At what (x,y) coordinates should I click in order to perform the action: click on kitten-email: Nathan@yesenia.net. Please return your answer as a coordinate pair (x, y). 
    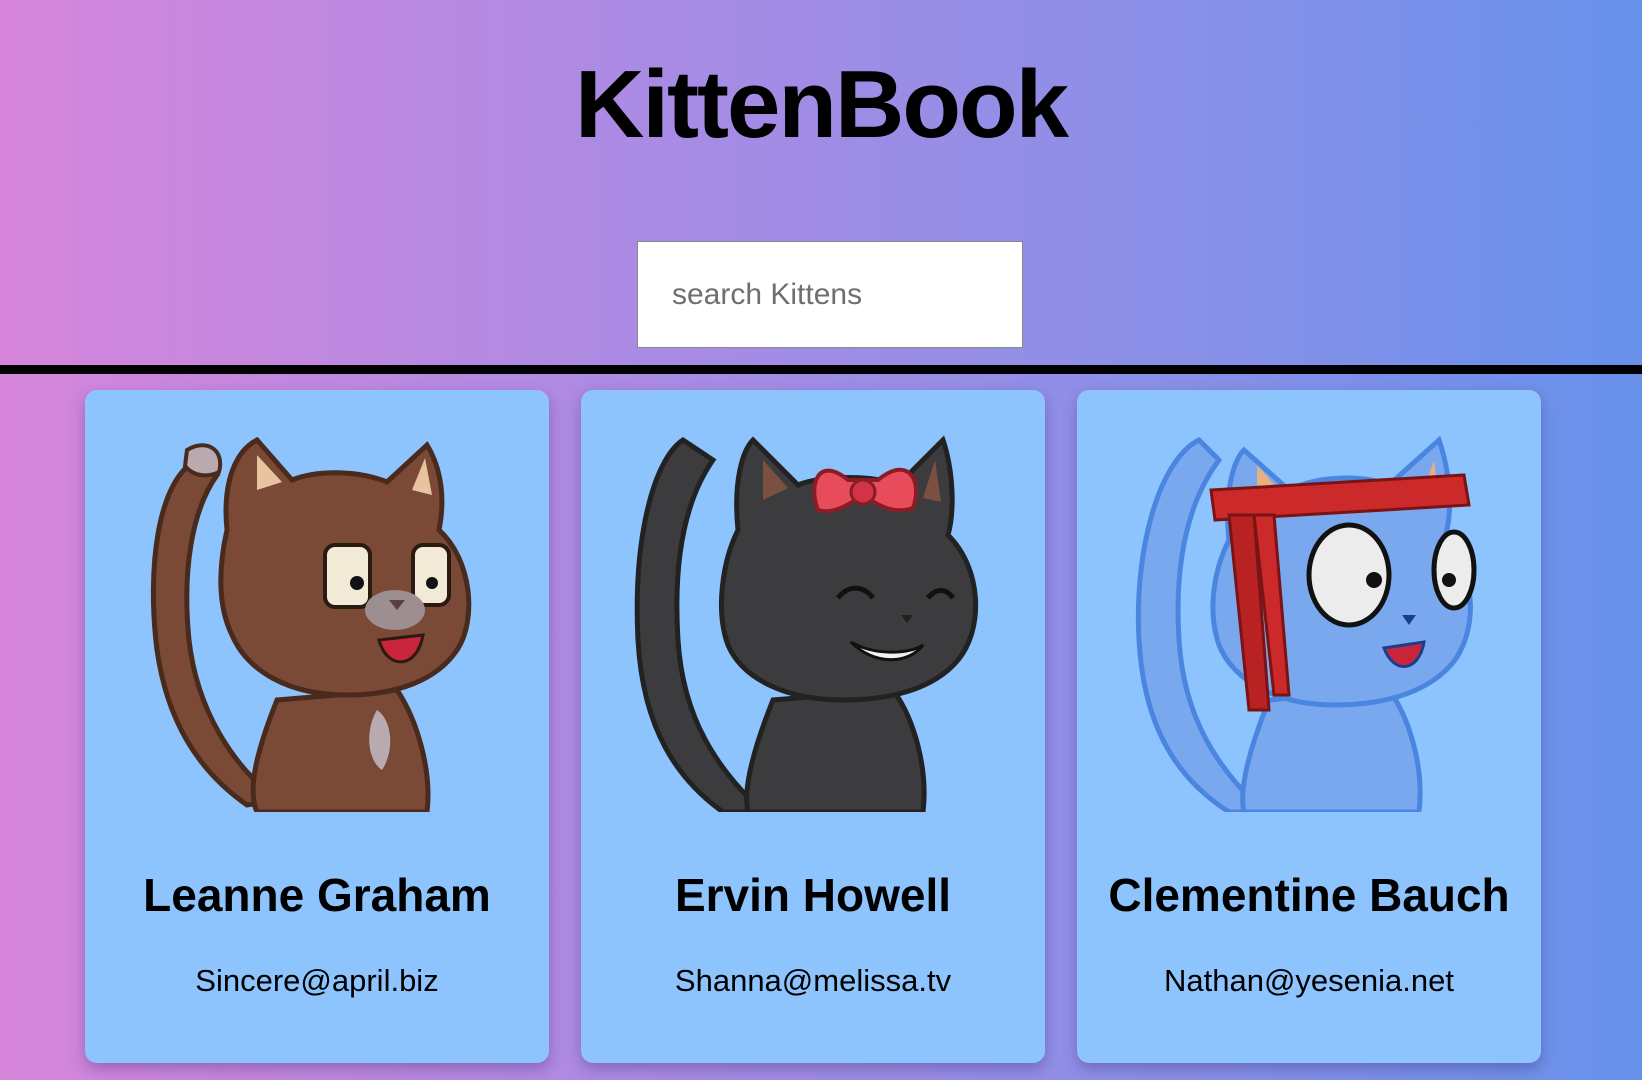
    Looking at the image, I should click on (1309, 980).